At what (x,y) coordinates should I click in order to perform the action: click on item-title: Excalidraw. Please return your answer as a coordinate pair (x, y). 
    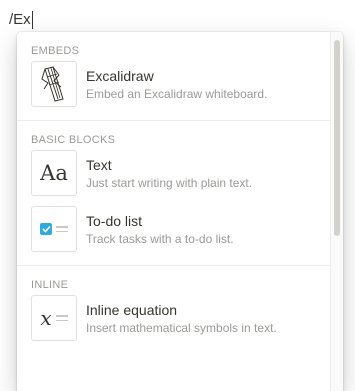
    Looking at the image, I should click on (120, 75).